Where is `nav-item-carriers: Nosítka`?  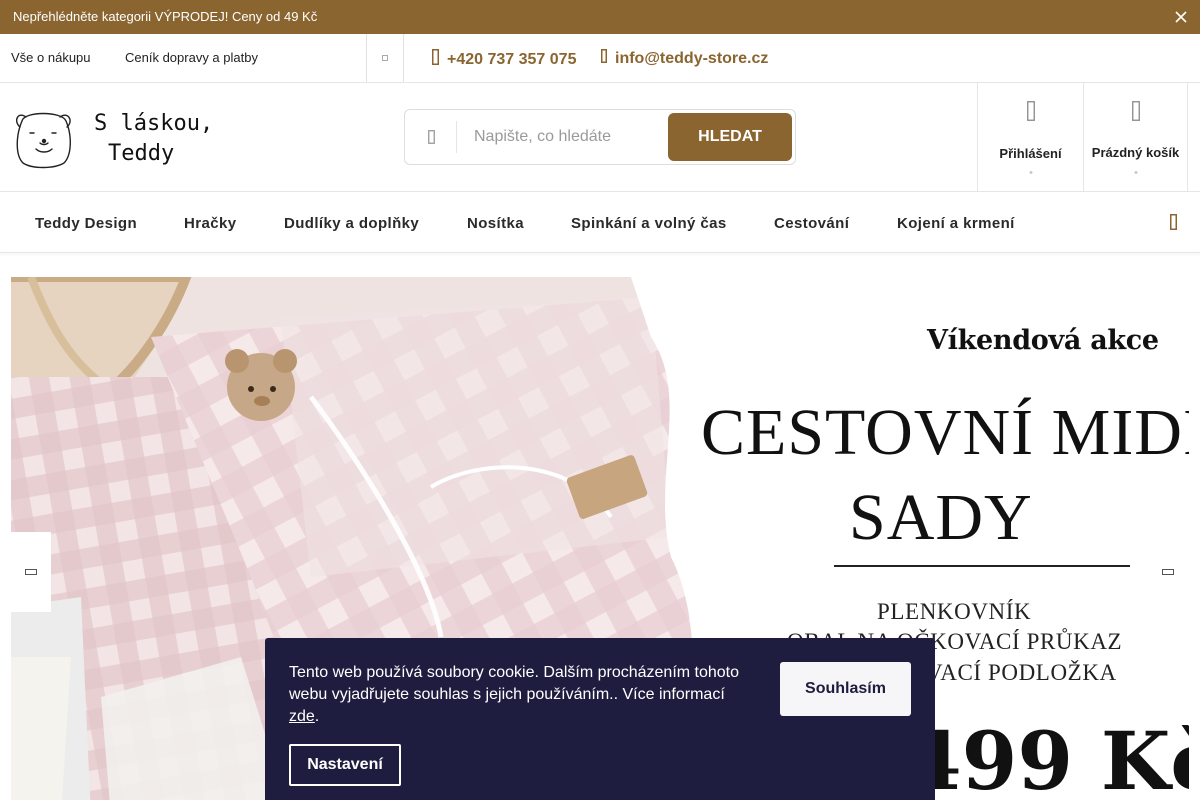 nav-item-carriers: Nosítka is located at coordinates (495, 223).